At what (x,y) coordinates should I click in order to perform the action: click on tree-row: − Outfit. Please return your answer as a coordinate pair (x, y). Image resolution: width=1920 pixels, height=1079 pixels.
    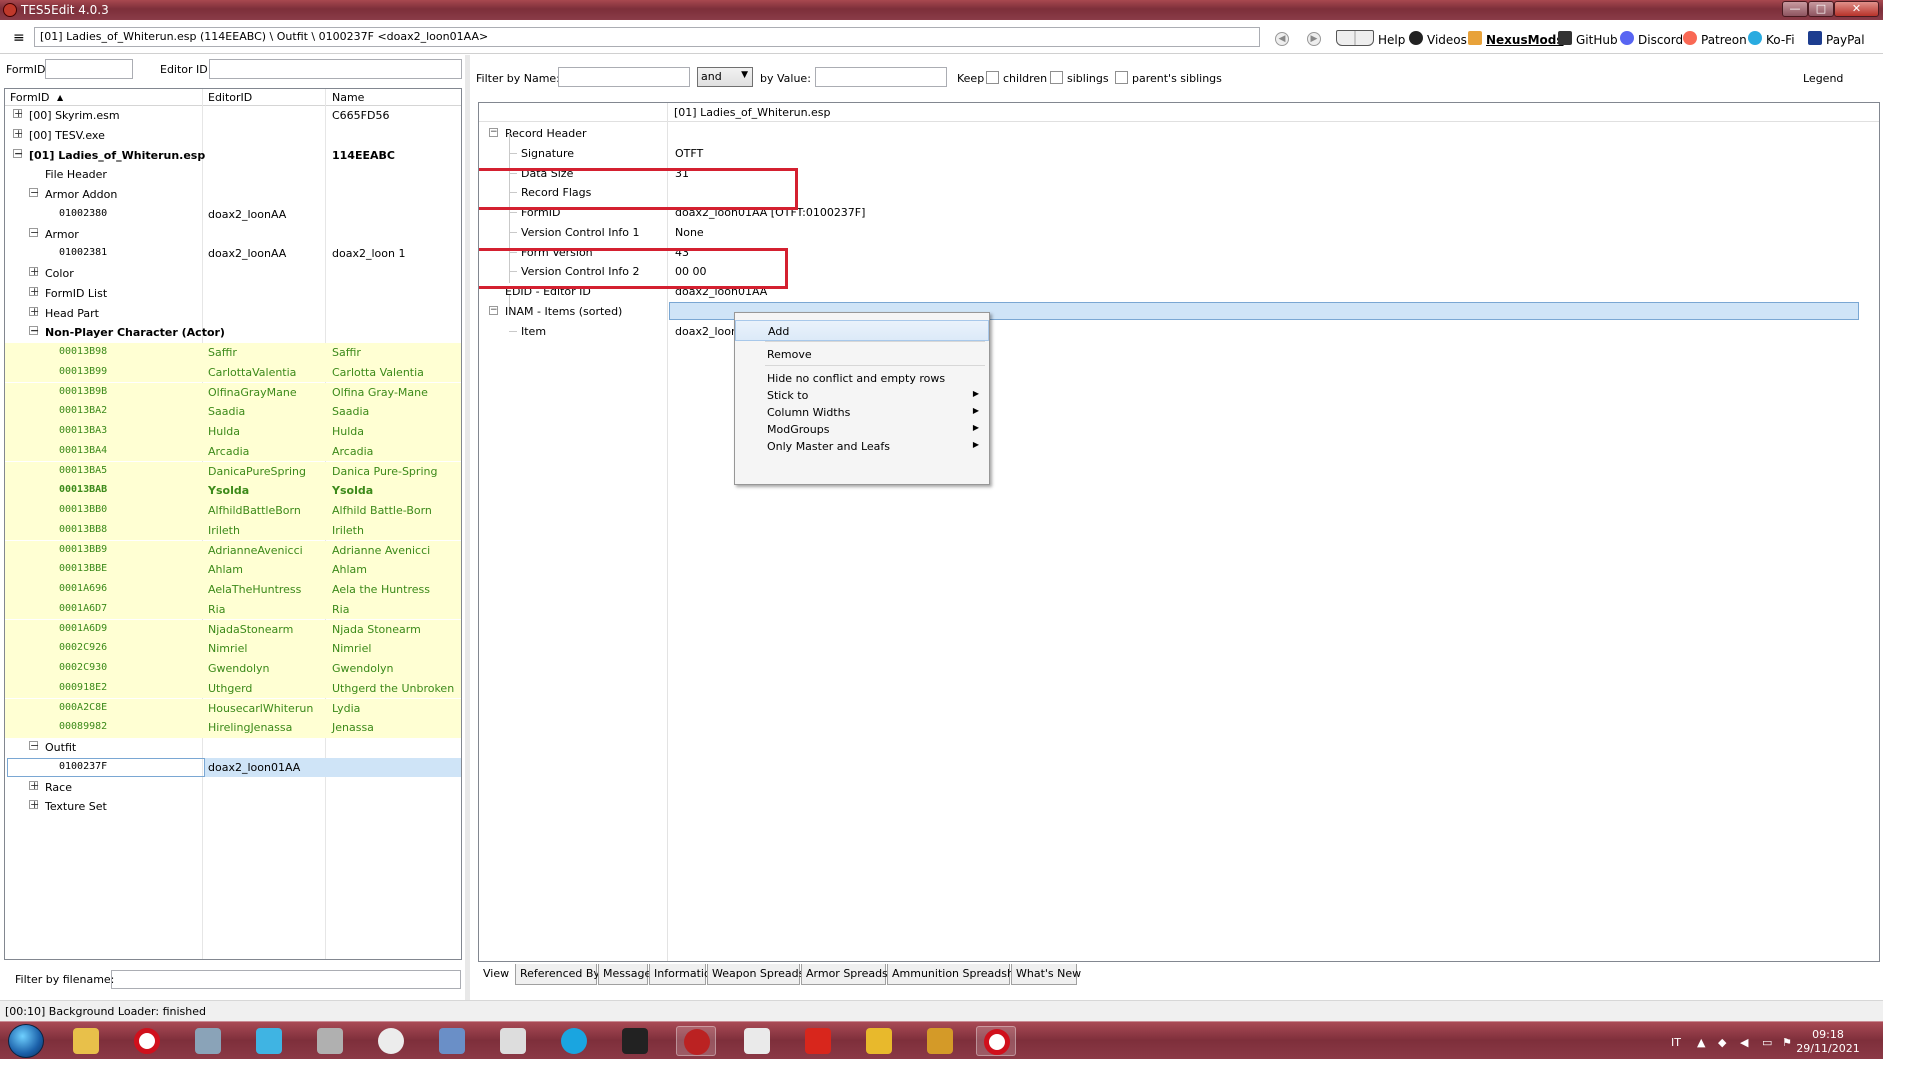
    Looking at the image, I should click on (233, 748).